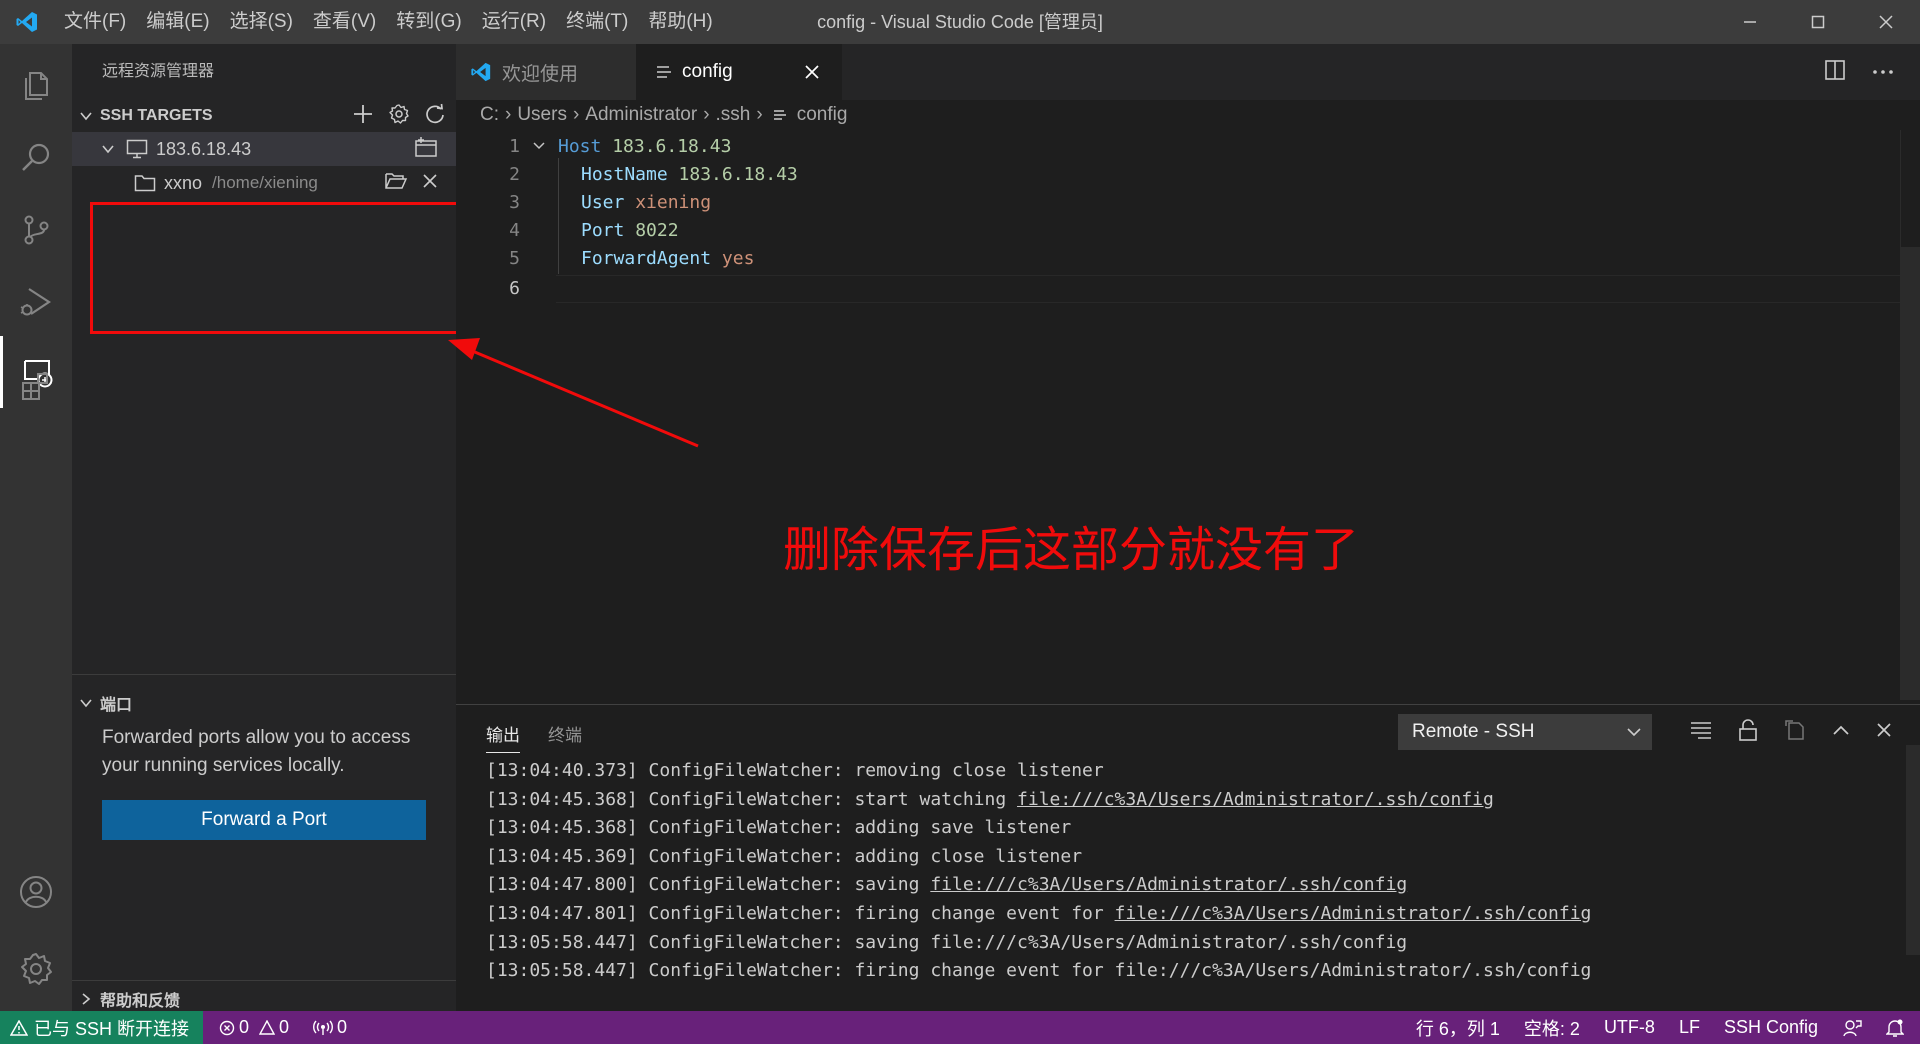 This screenshot has height=1044, width=1920. What do you see at coordinates (1795, 732) in the screenshot?
I see `open-log-file-icon` at bounding box center [1795, 732].